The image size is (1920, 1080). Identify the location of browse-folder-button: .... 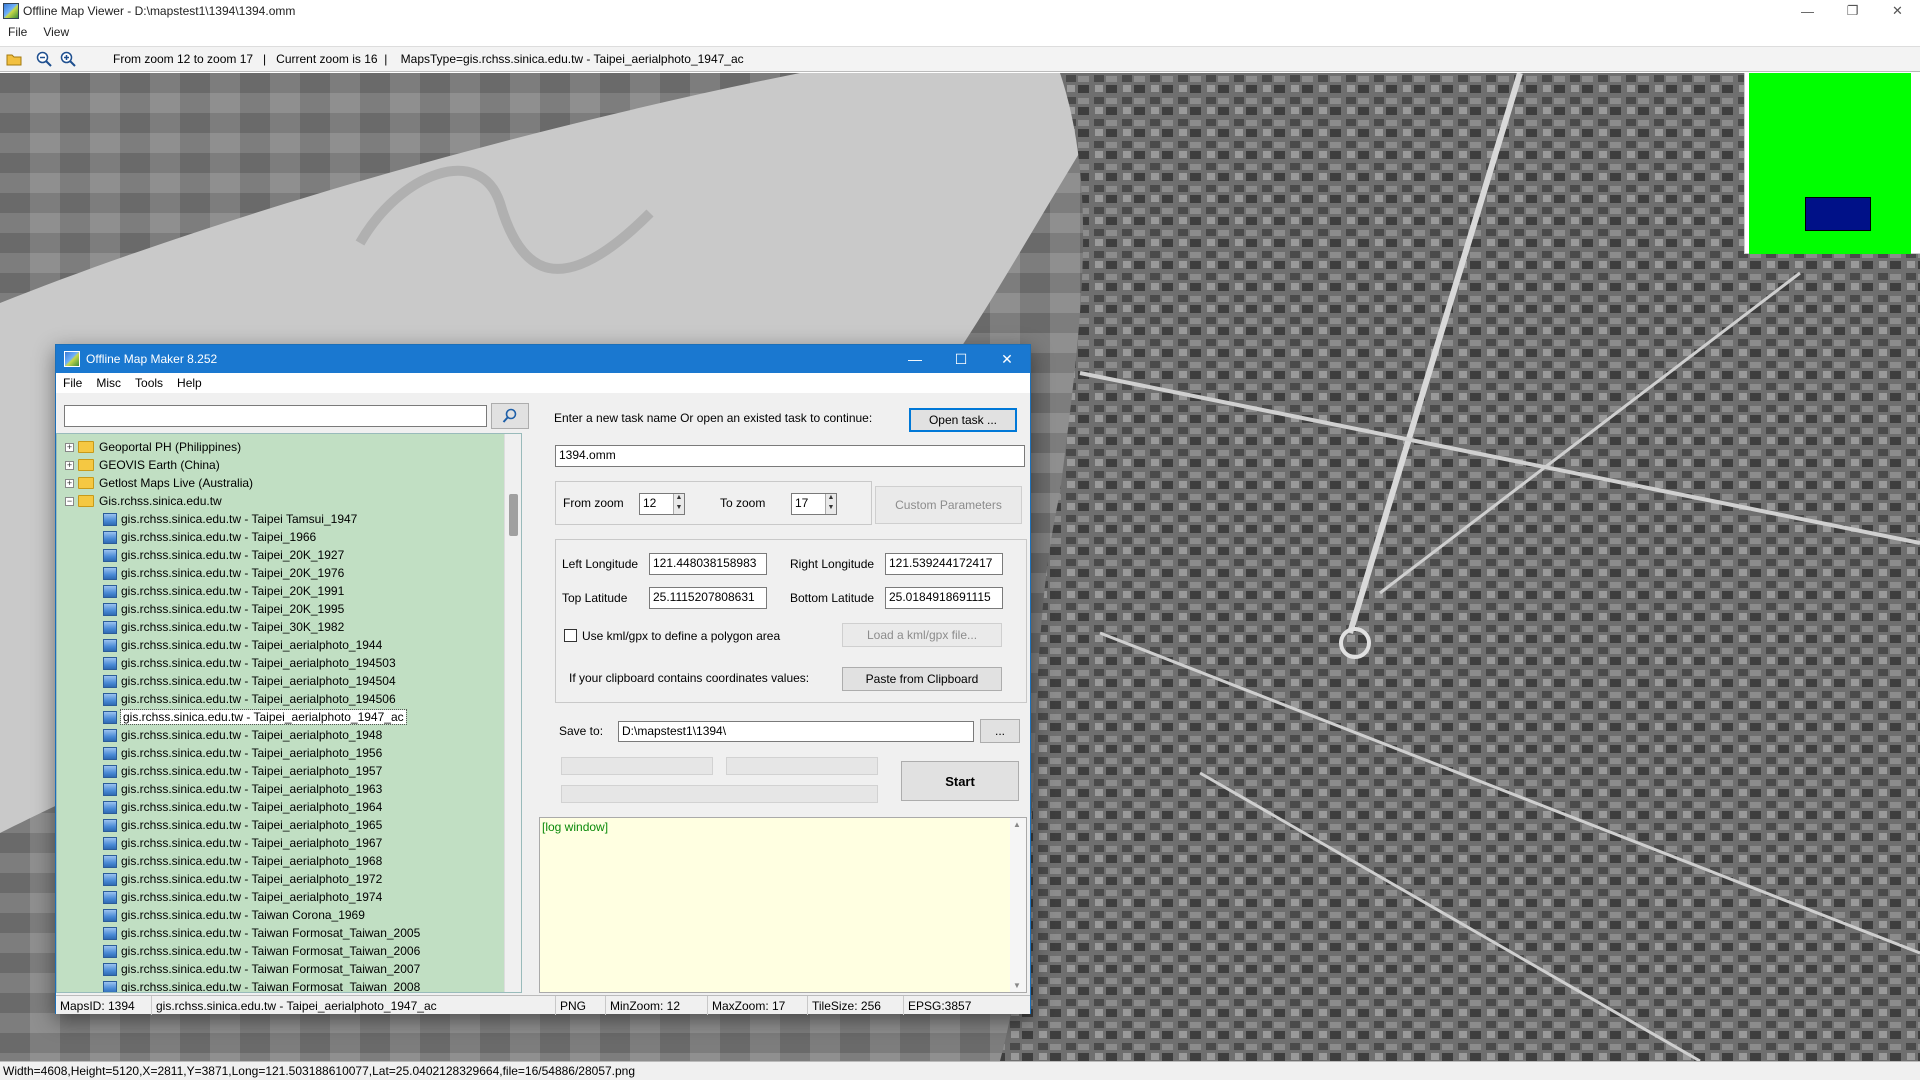
(1000, 731).